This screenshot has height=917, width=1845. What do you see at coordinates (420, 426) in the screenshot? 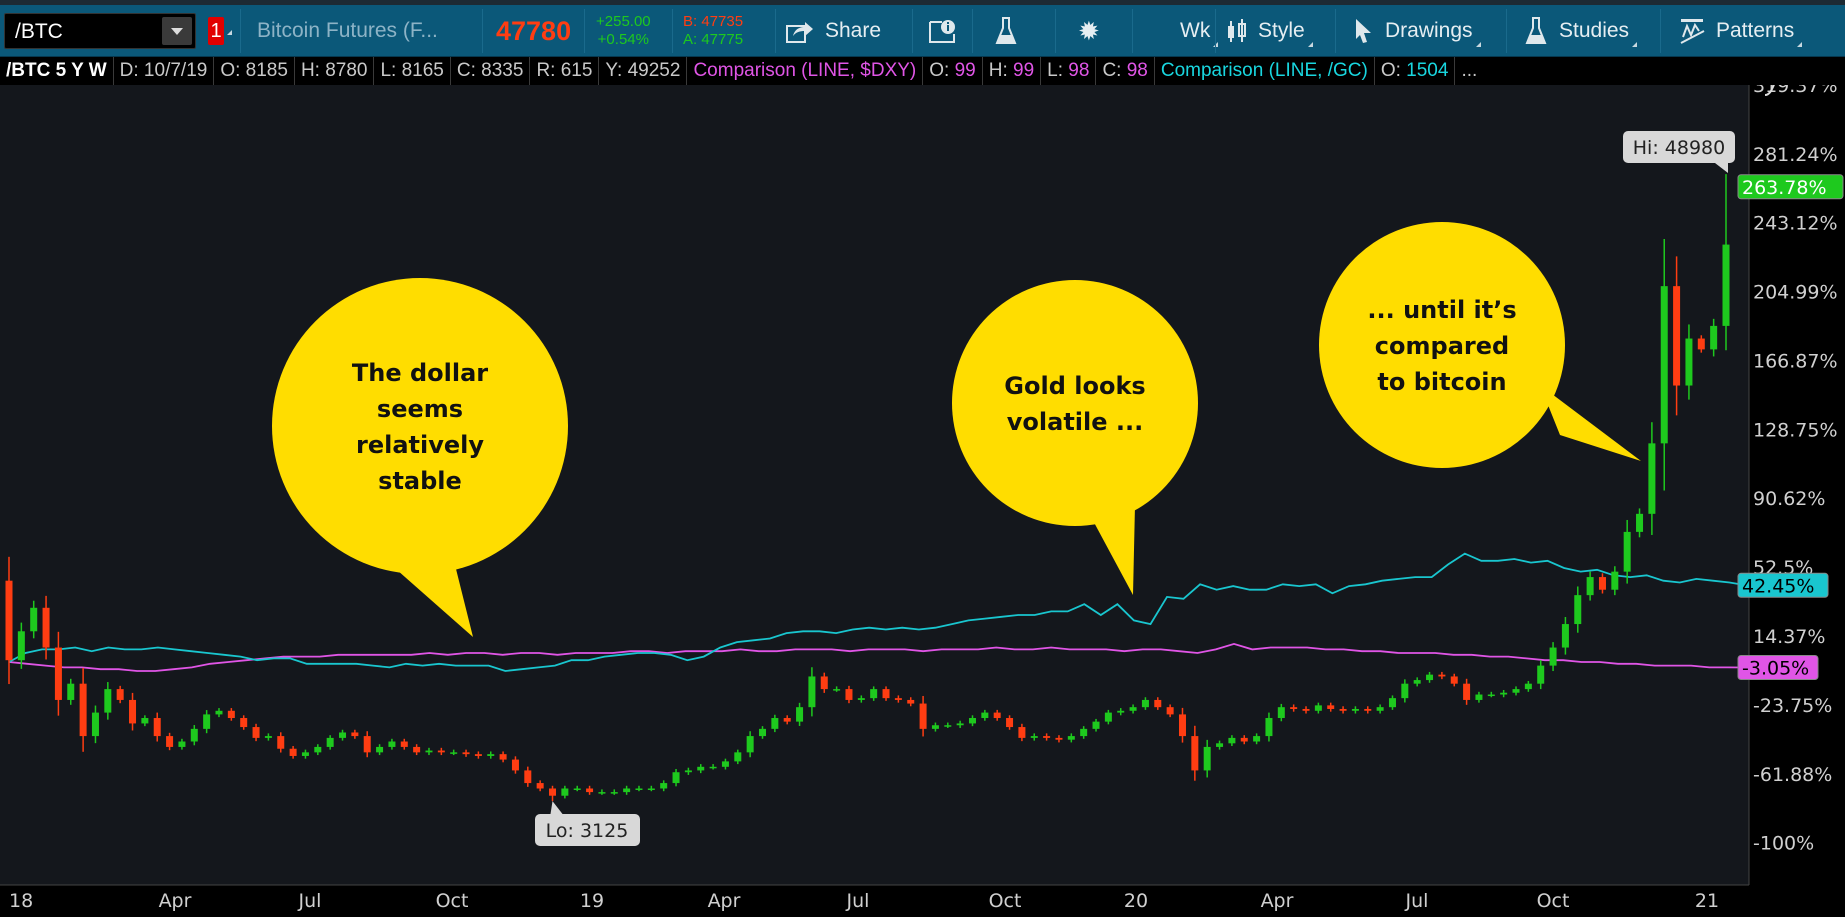
I see `annotation-bubble` at bounding box center [420, 426].